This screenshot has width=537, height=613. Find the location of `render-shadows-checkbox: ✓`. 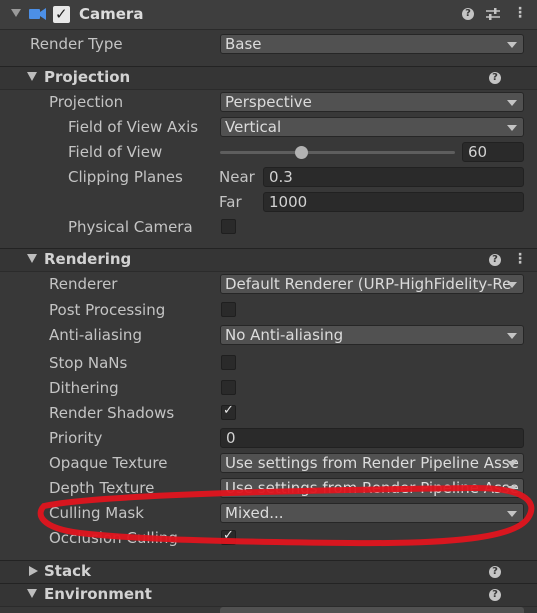

render-shadows-checkbox: ✓ is located at coordinates (228, 411).